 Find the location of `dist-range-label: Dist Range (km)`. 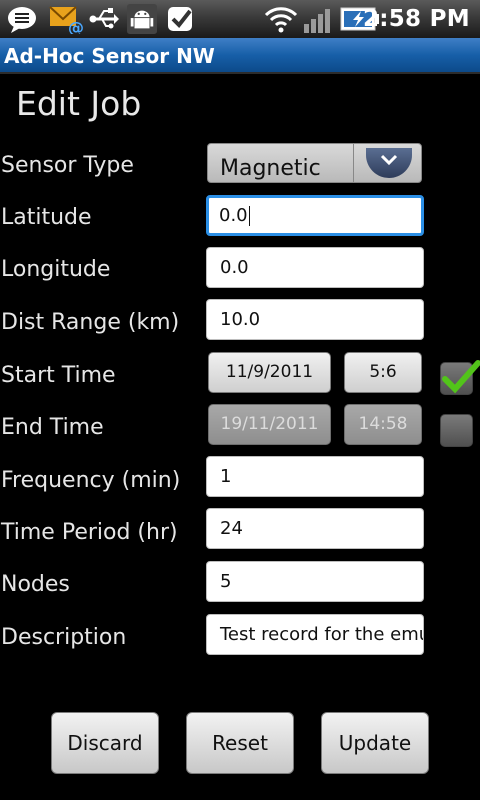

dist-range-label: Dist Range (km) is located at coordinates (90, 322).